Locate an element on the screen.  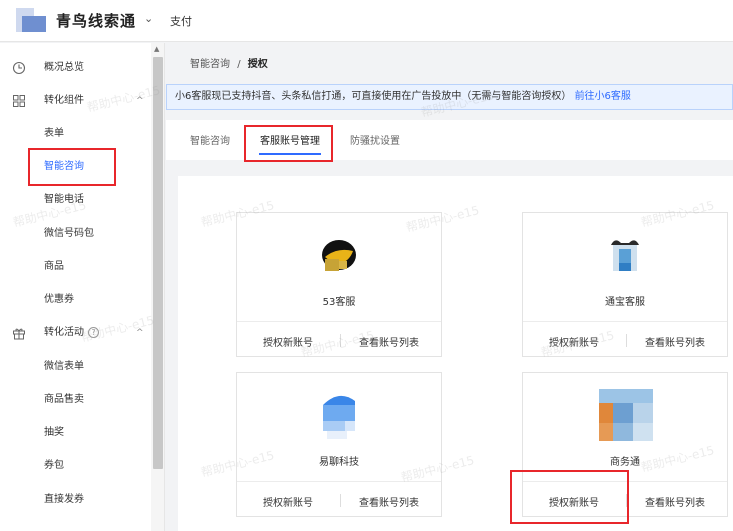
sidebar-group-conversion-components: 转化组件 ^ is located at coordinates (75, 101).